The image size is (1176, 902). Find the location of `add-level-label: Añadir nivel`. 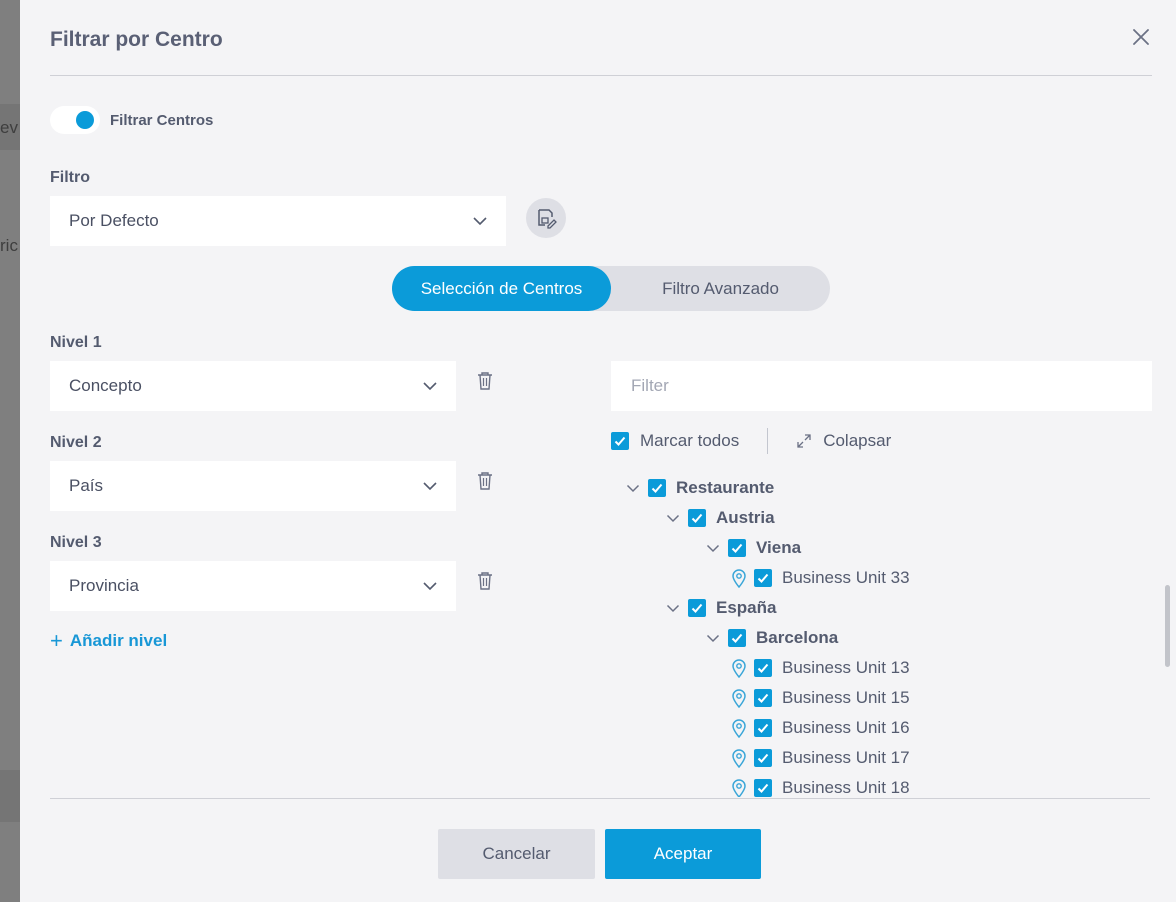

add-level-label: Añadir nivel is located at coordinates (118, 640).